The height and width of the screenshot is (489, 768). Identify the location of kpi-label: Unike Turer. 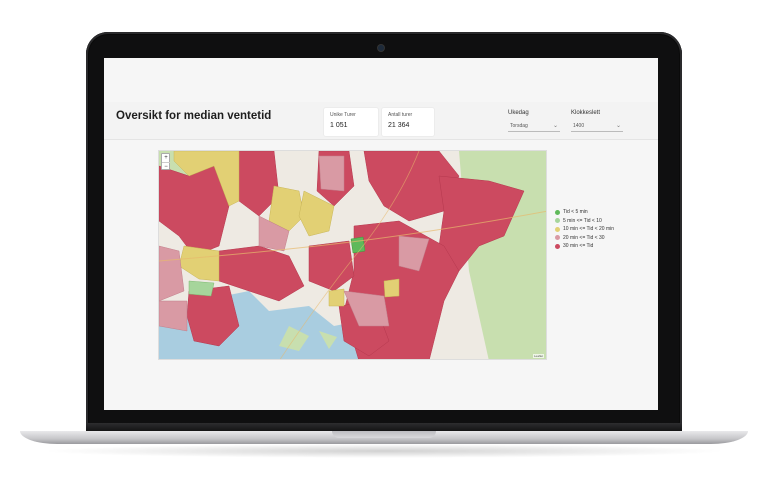
(343, 115).